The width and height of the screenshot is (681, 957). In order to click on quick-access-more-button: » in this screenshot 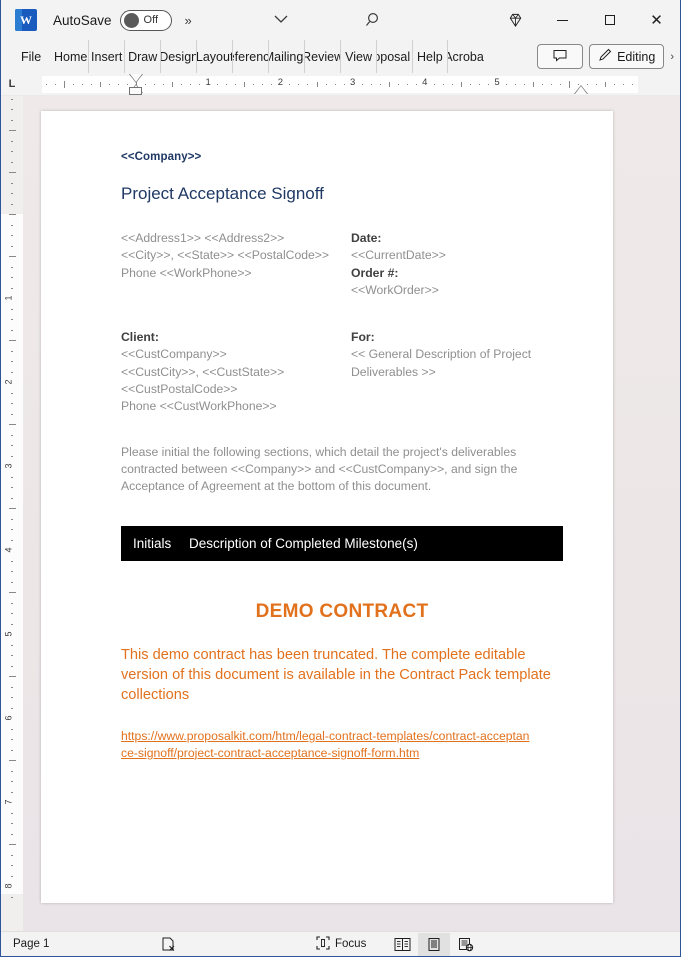, I will do `click(188, 20)`.